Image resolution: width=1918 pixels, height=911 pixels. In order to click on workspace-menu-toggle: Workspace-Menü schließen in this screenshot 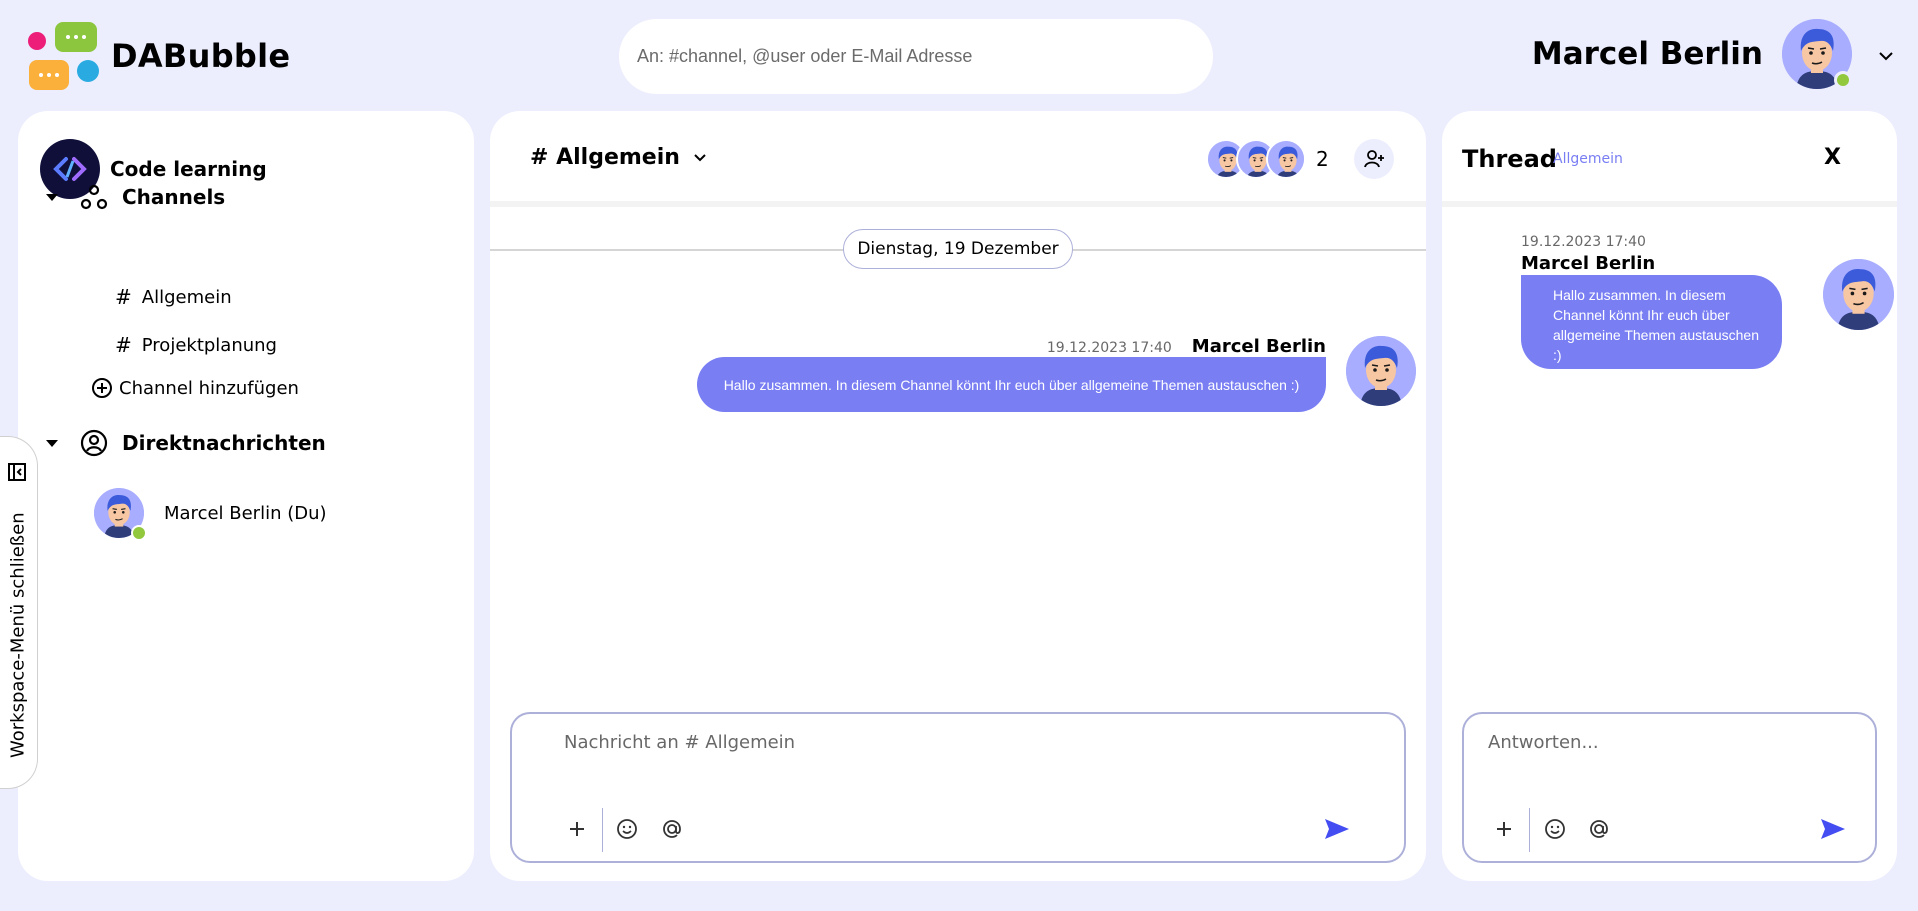, I will do `click(19, 612)`.